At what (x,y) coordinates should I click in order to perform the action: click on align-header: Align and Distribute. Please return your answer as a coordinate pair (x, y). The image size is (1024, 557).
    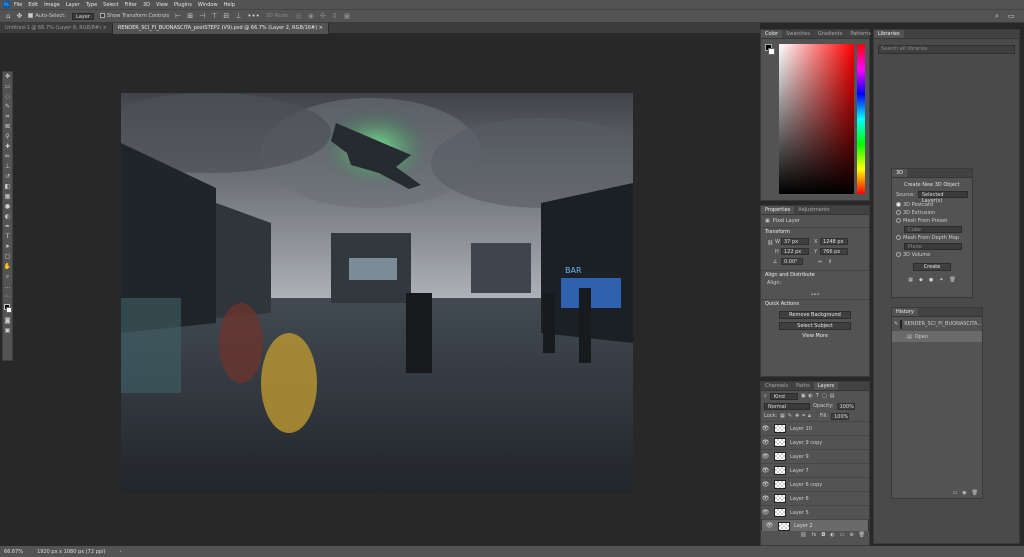
    Looking at the image, I should click on (815, 274).